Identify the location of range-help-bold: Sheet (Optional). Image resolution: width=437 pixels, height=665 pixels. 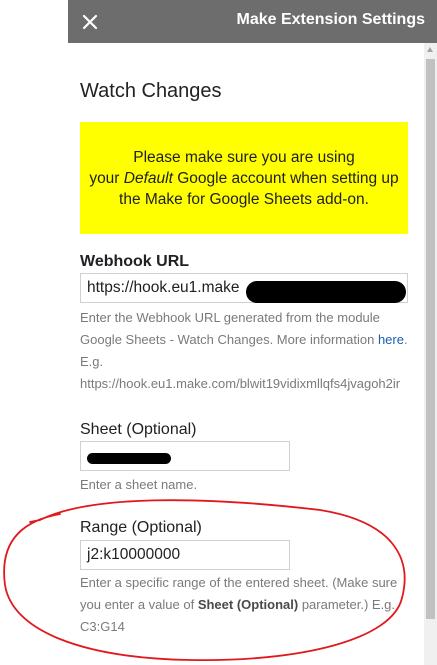
(248, 604).